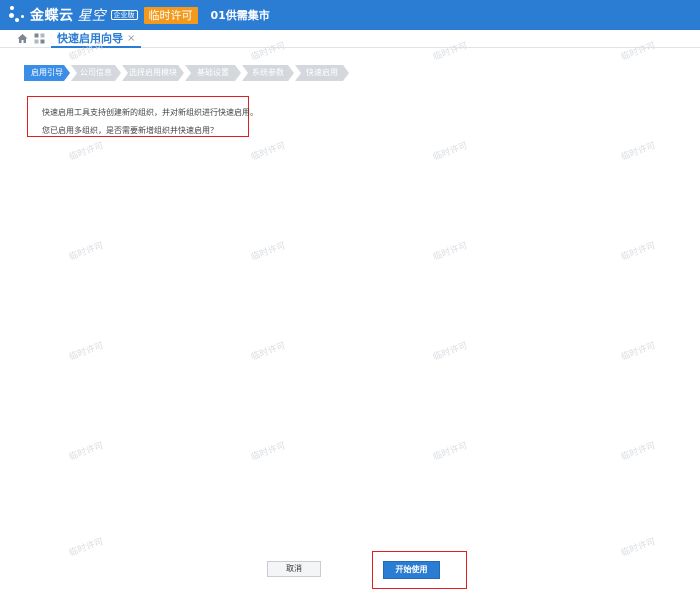  Describe the element at coordinates (96, 73) in the screenshot. I see `step-company-info: 公司信息` at that location.